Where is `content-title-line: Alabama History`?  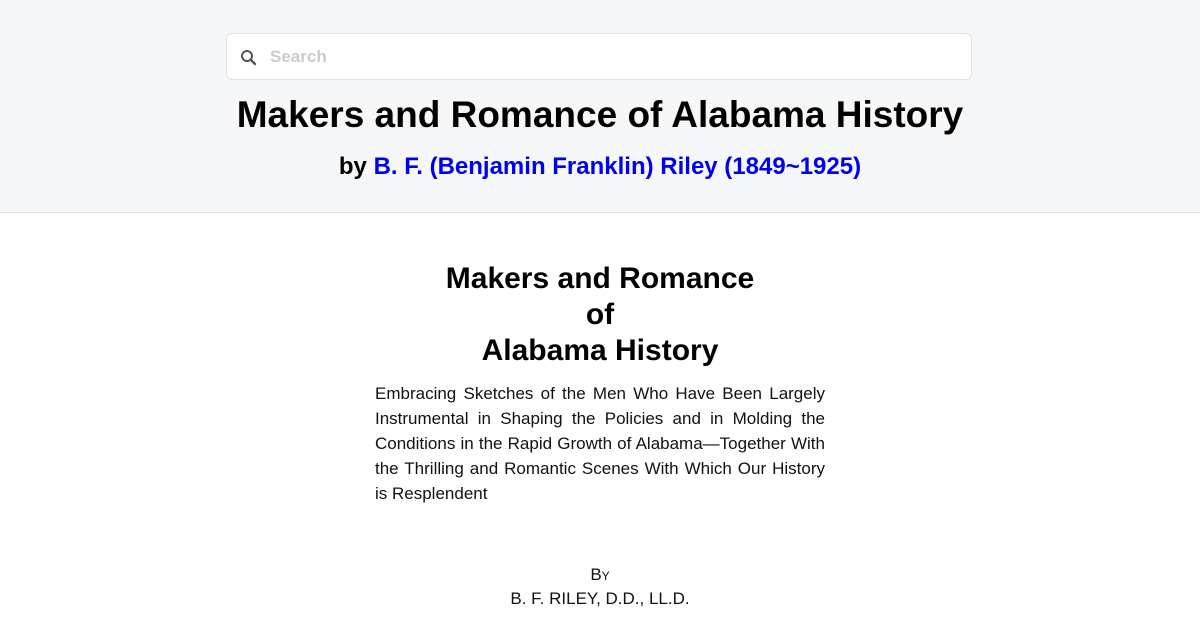
content-title-line: Alabama History is located at coordinates (600, 350).